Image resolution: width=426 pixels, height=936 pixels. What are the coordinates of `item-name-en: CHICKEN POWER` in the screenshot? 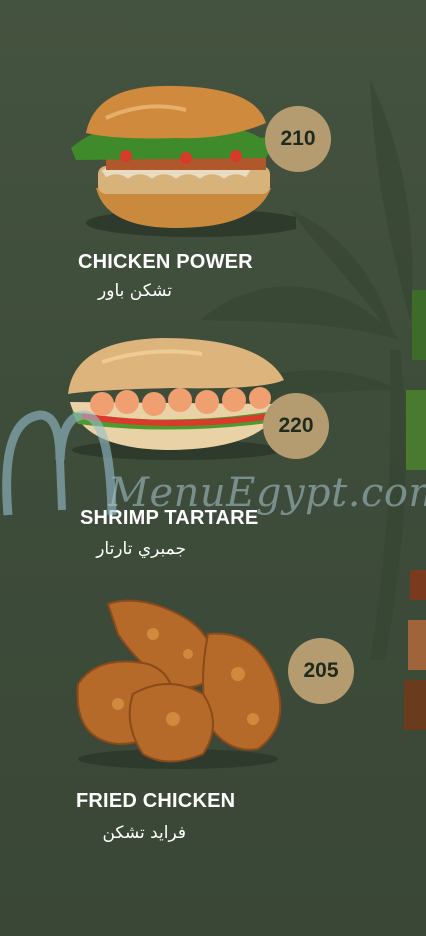 It's located at (165, 262).